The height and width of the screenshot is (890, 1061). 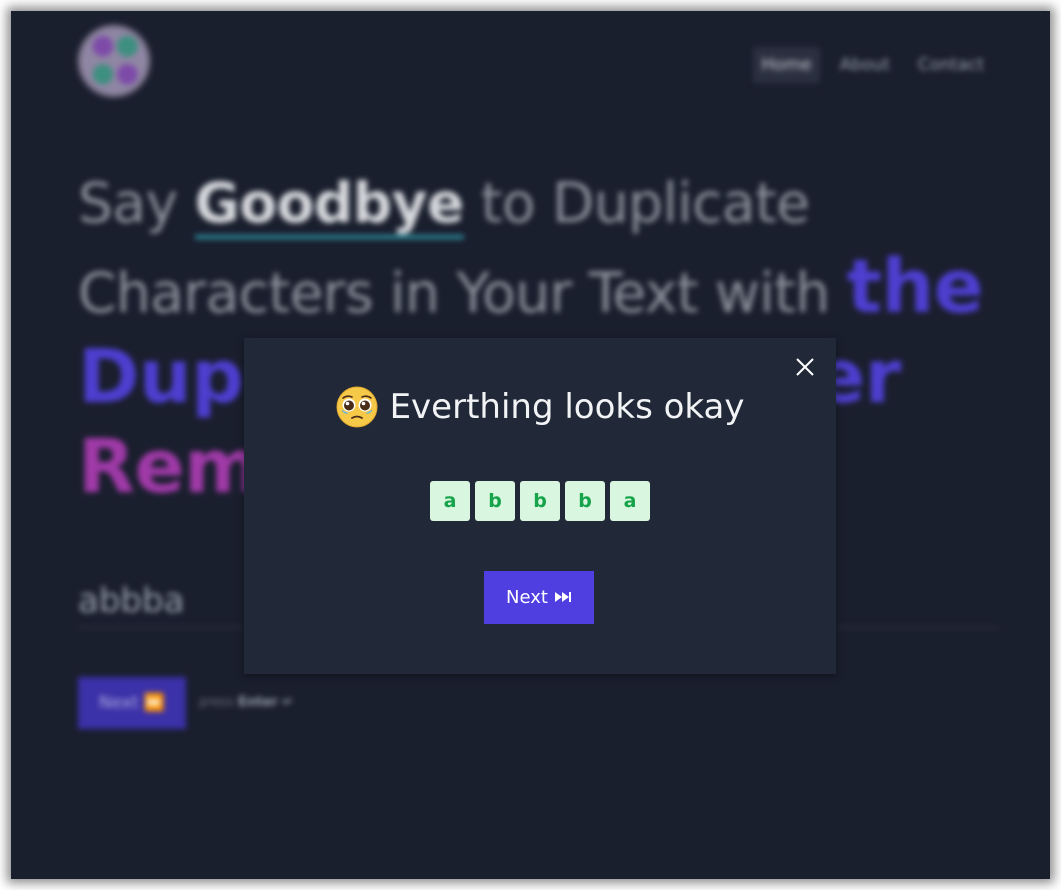 What do you see at coordinates (132, 703) in the screenshot?
I see `background-next-button: Next ⏩` at bounding box center [132, 703].